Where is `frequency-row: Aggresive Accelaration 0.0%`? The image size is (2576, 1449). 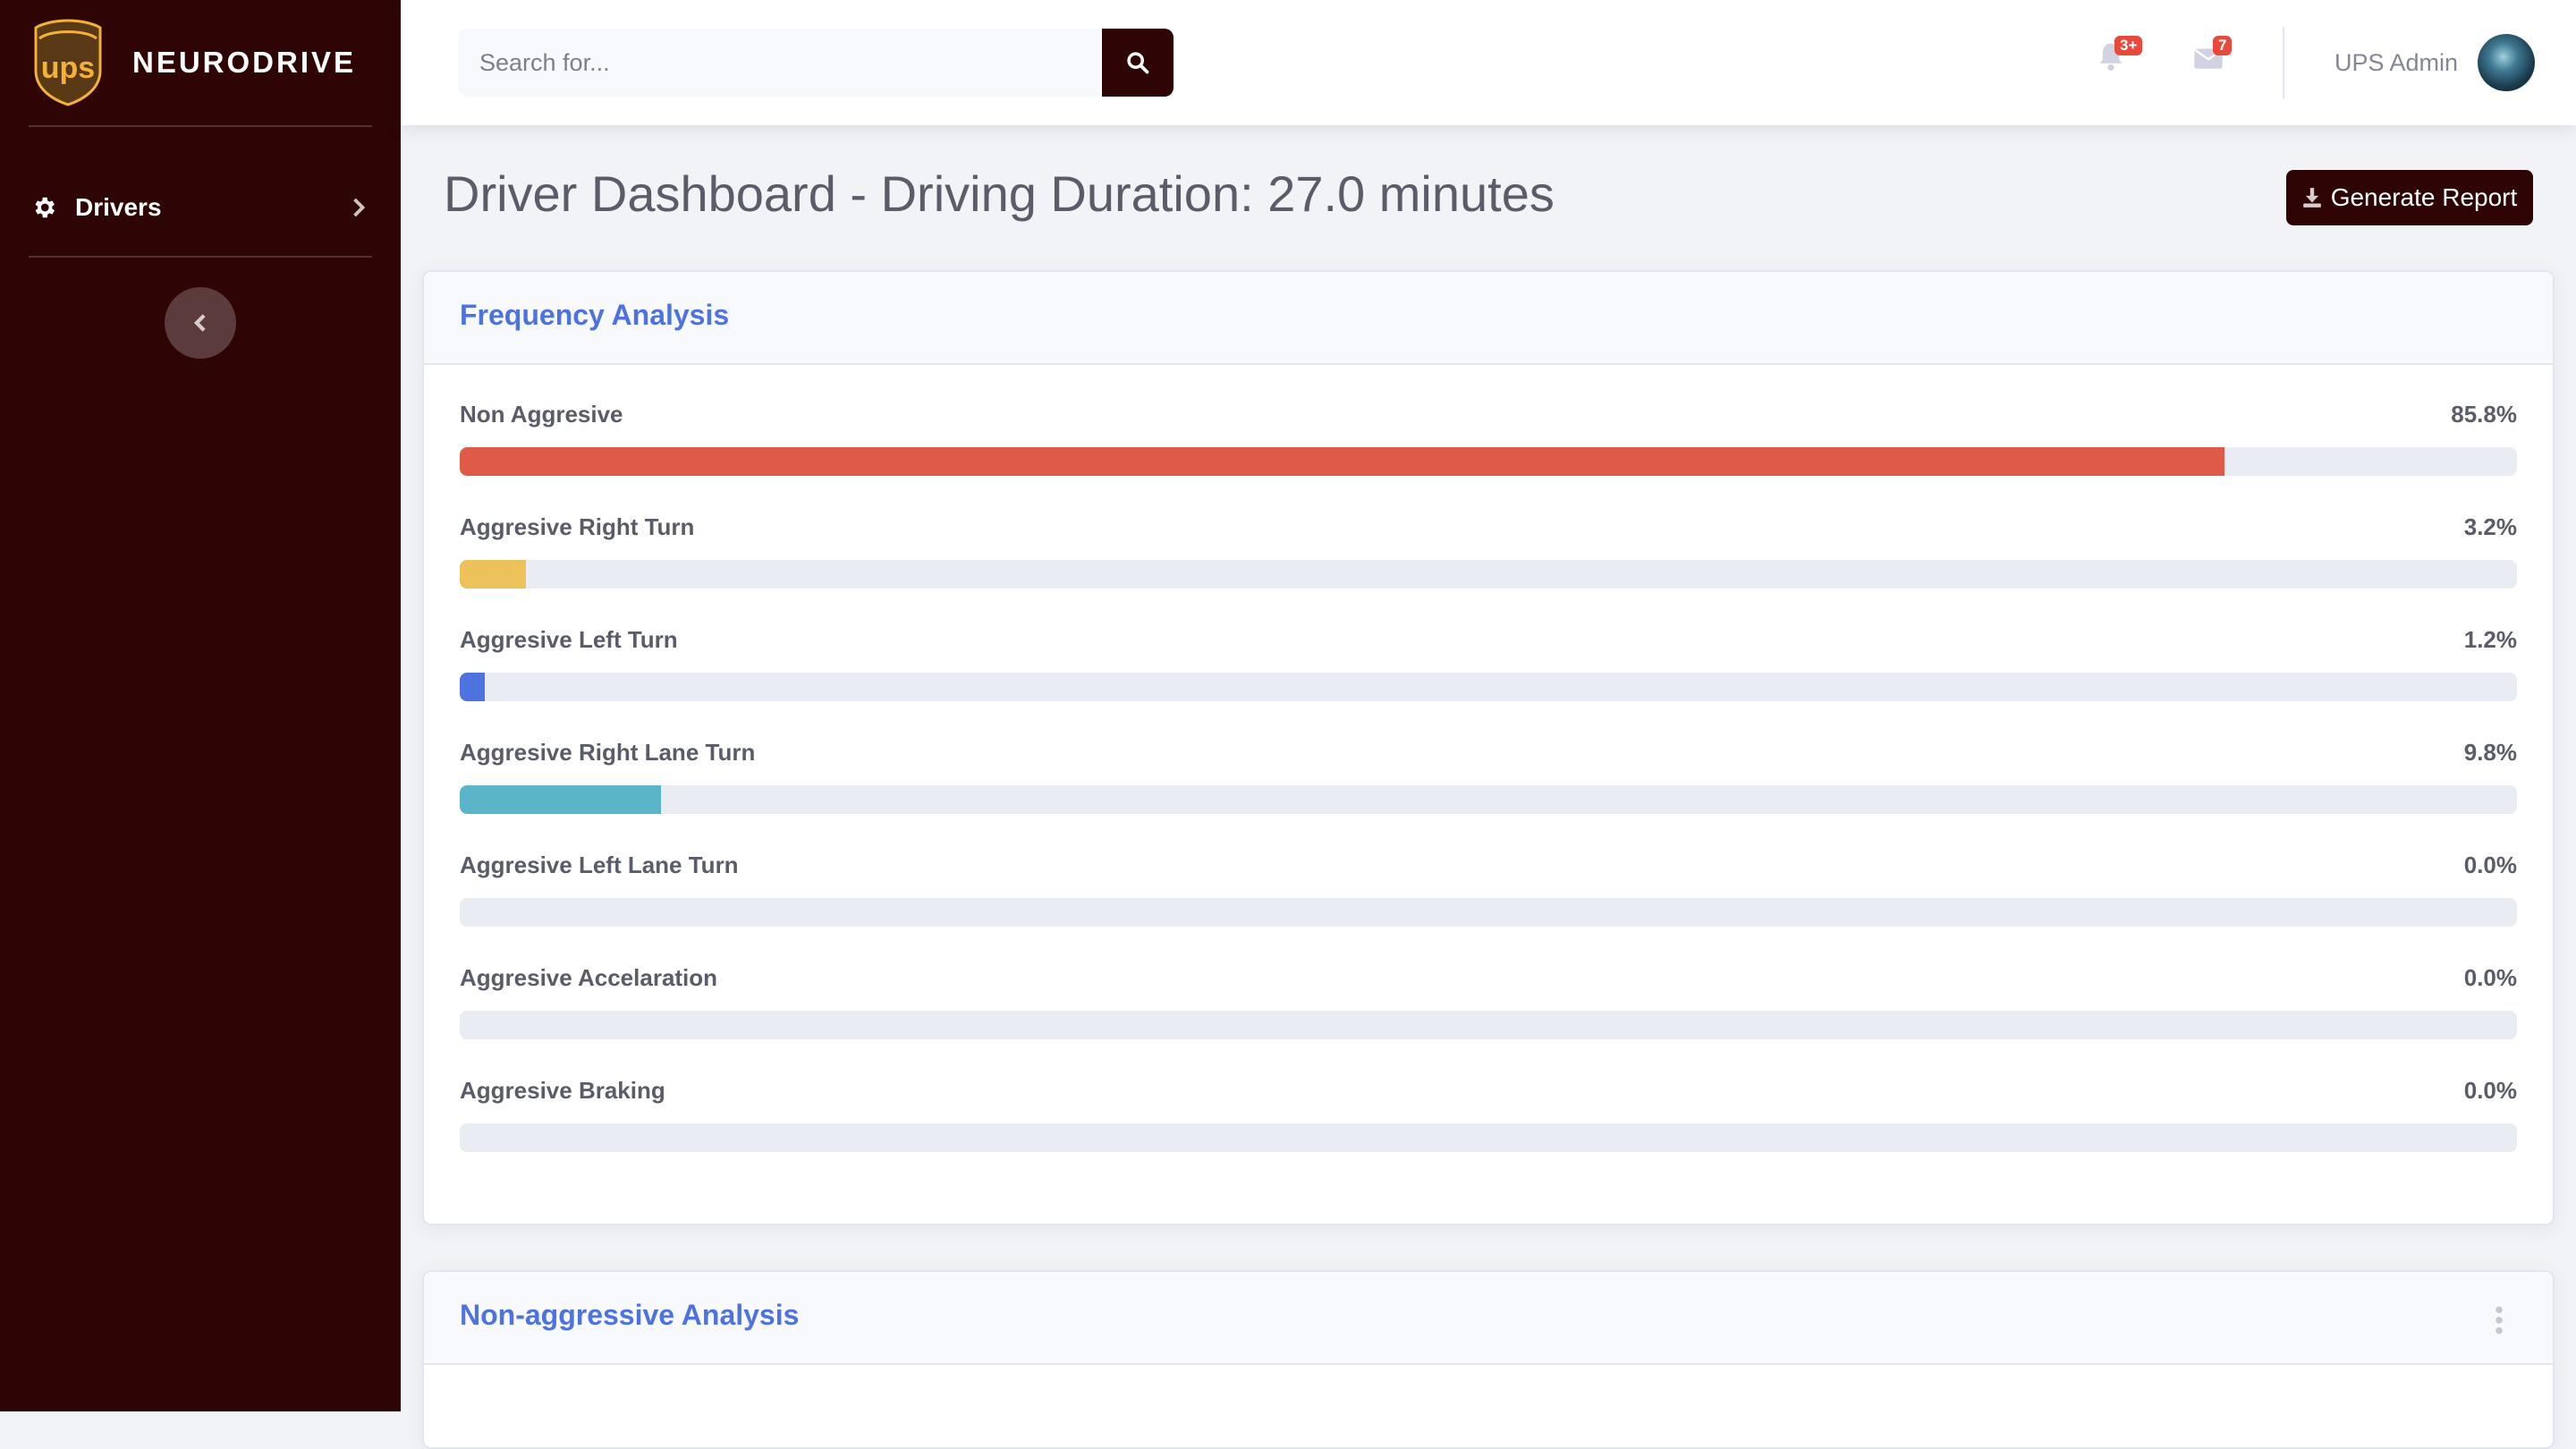 frequency-row: Aggresive Accelaration 0.0% is located at coordinates (1488, 1020).